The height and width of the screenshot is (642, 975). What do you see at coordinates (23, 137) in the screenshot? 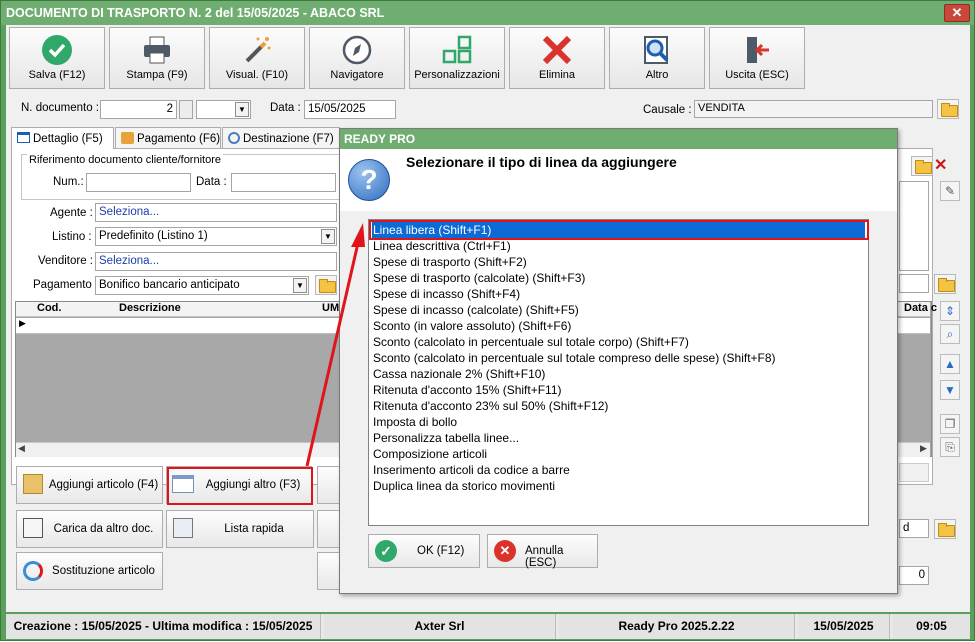
I see `table-icon` at bounding box center [23, 137].